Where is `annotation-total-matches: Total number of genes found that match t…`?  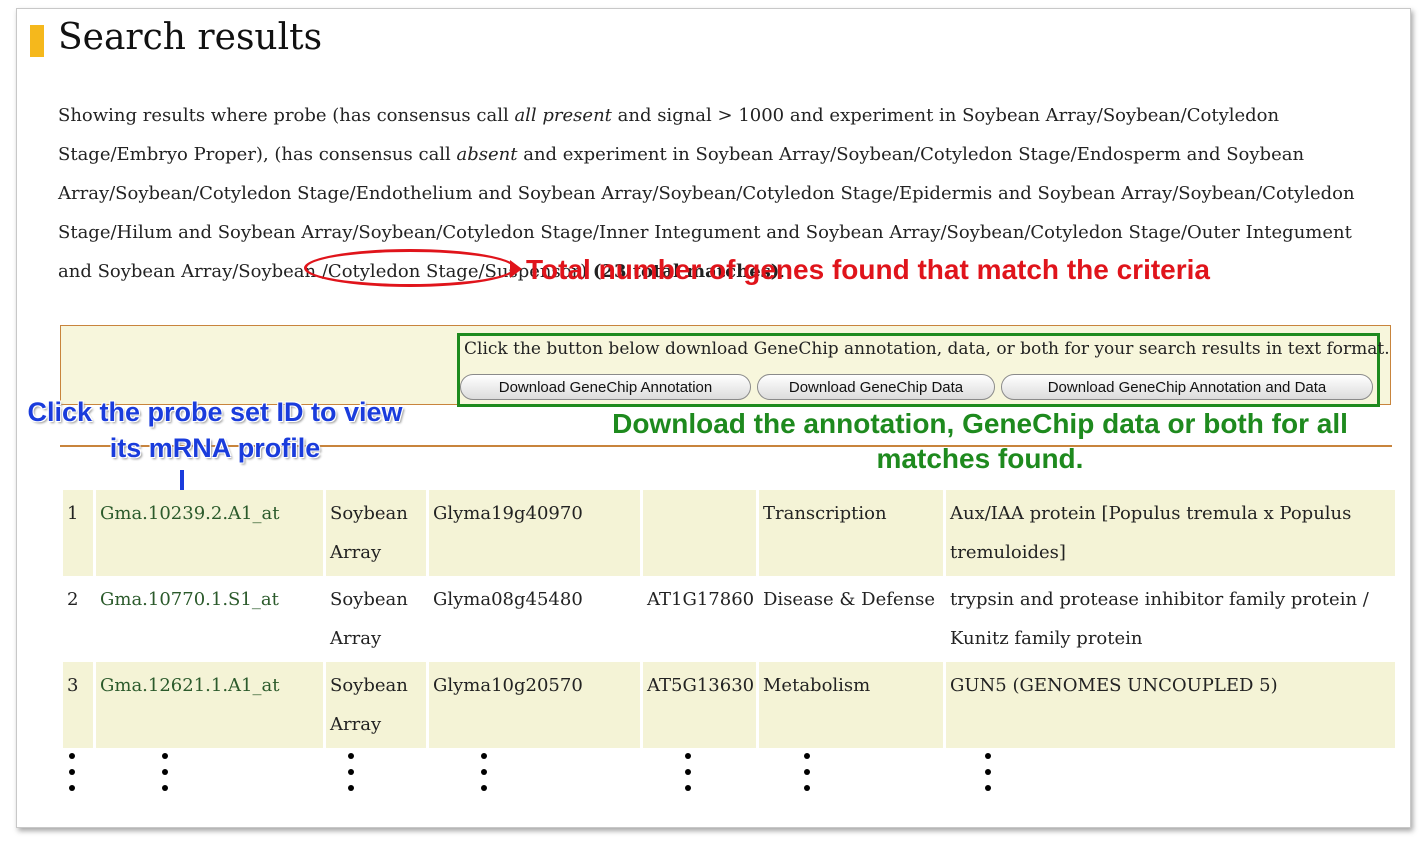
annotation-total-matches: Total number of genes found that match t… is located at coordinates (868, 269).